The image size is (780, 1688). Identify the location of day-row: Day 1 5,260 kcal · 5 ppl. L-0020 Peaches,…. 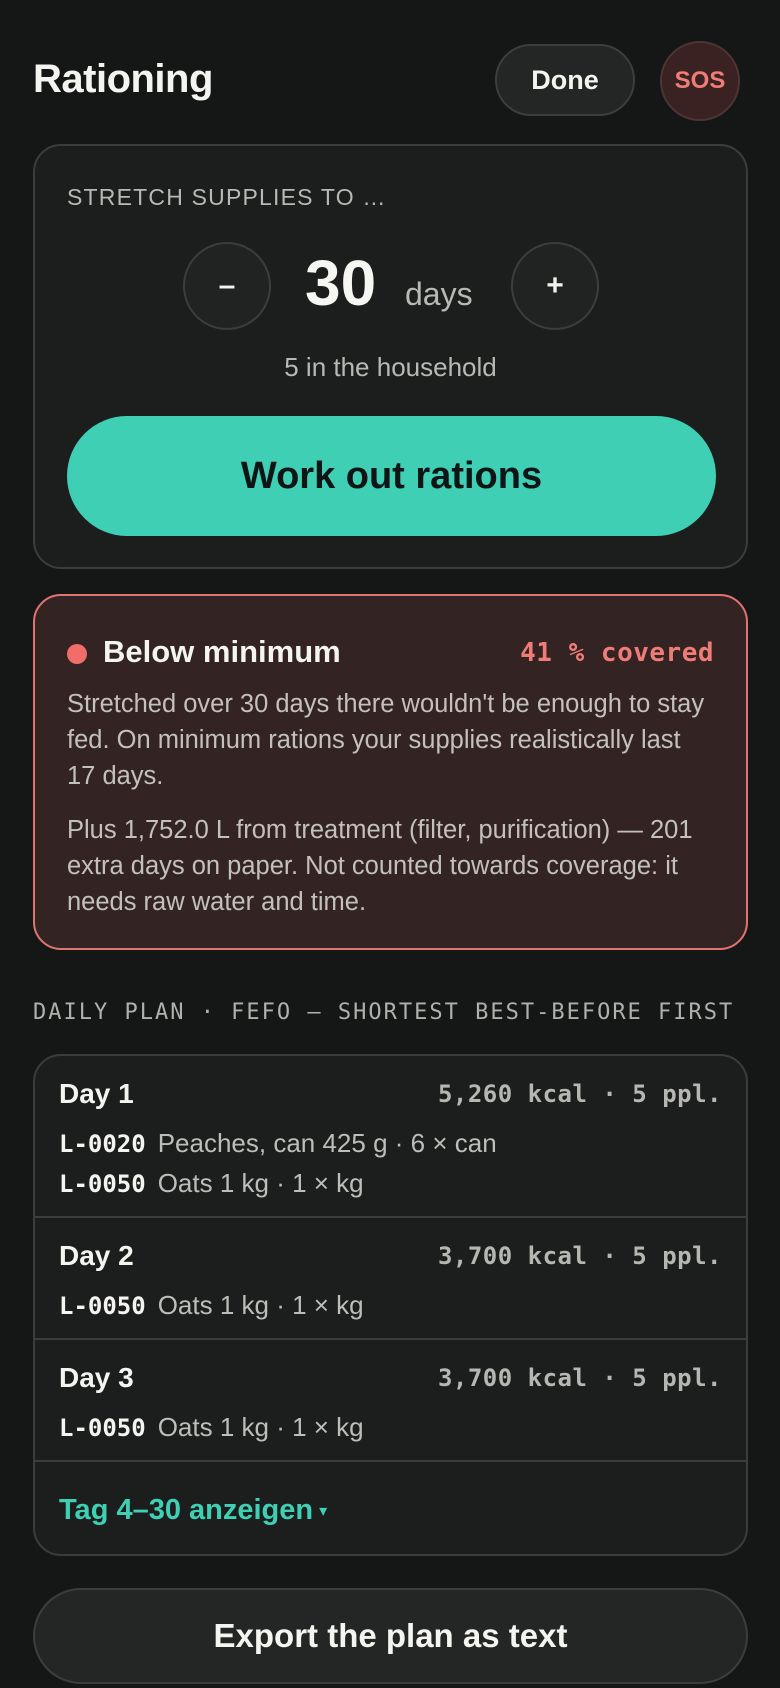
(390, 1137).